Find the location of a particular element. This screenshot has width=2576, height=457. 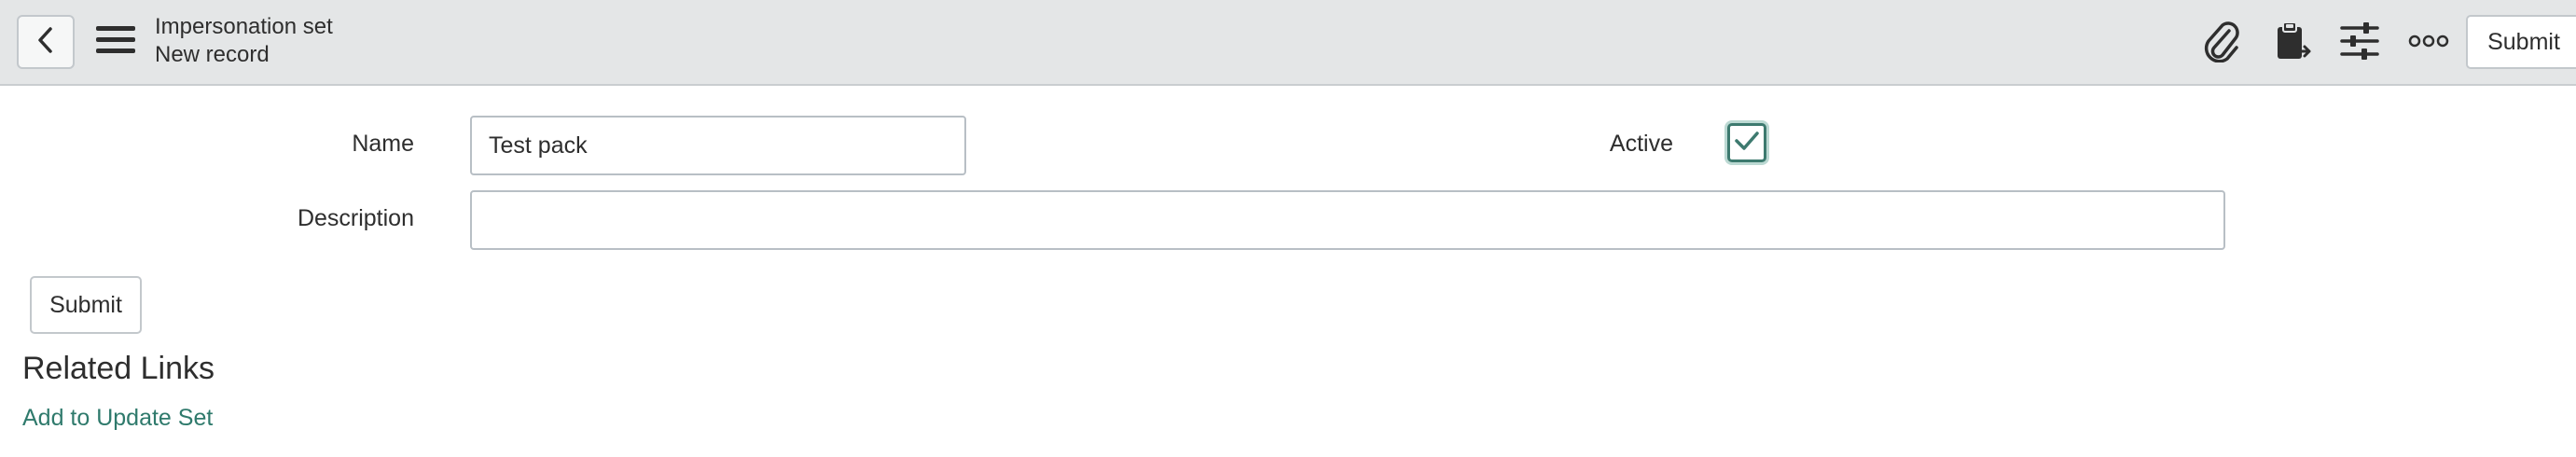

personalize-form-button is located at coordinates (2360, 43).